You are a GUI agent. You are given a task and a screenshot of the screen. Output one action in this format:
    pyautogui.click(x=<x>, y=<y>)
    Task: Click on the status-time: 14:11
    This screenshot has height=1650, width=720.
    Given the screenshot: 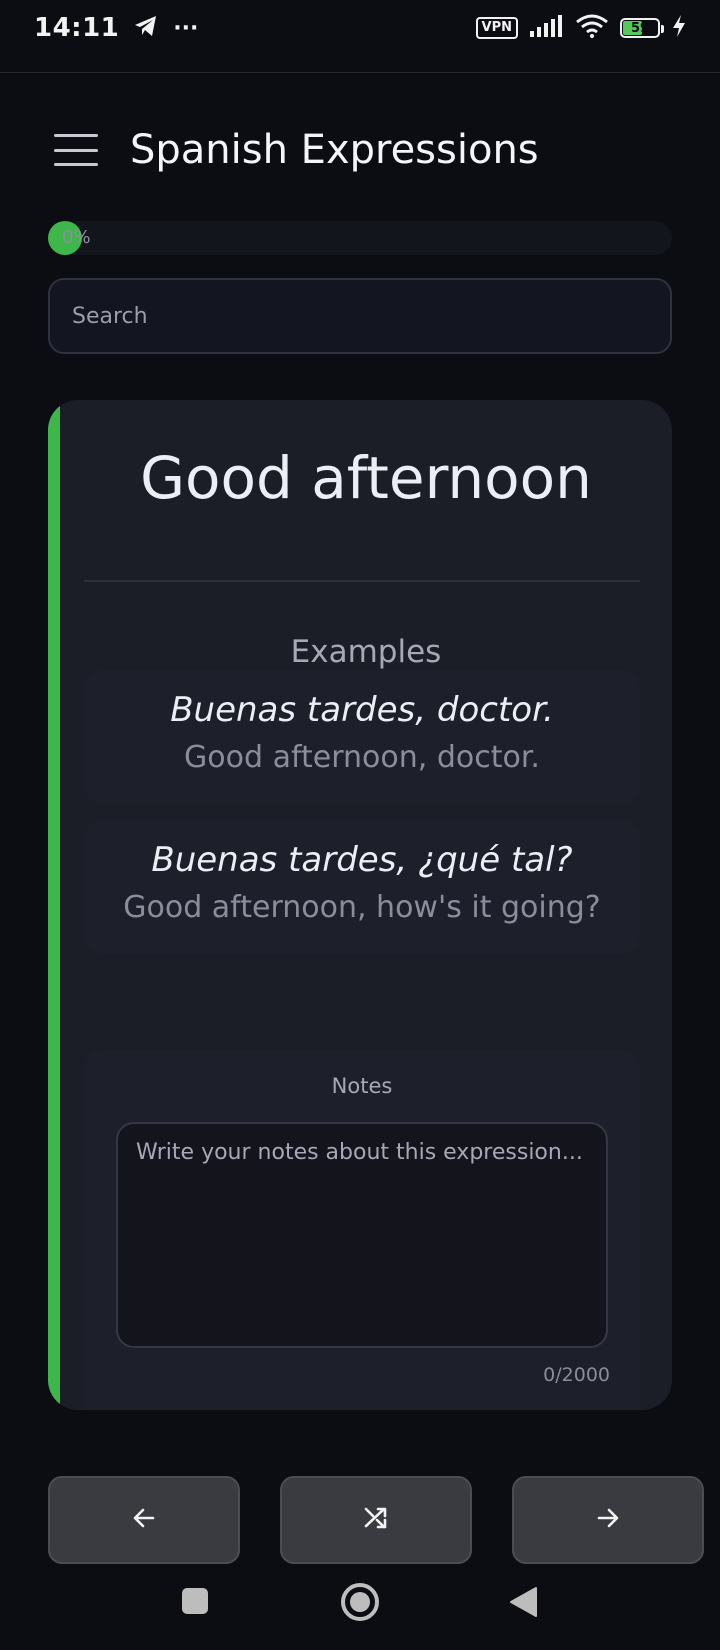 What is the action you would take?
    pyautogui.click(x=77, y=28)
    